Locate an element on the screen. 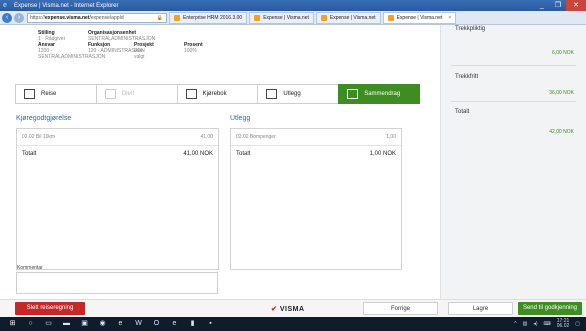  item-label: 02.02 Bompenger is located at coordinates (256, 137).